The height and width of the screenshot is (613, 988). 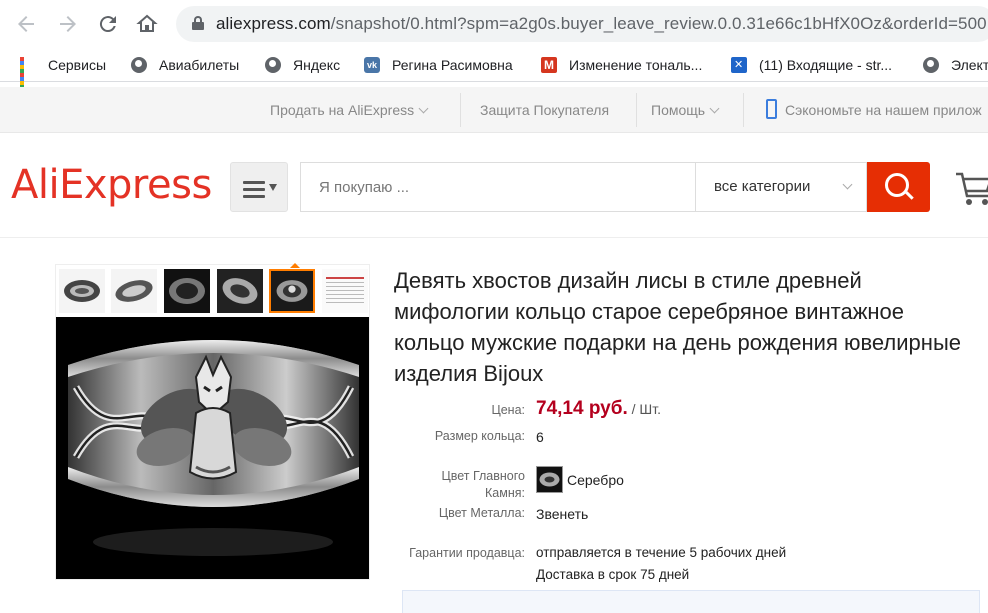 What do you see at coordinates (549, 65) in the screenshot?
I see `m-icon: M` at bounding box center [549, 65].